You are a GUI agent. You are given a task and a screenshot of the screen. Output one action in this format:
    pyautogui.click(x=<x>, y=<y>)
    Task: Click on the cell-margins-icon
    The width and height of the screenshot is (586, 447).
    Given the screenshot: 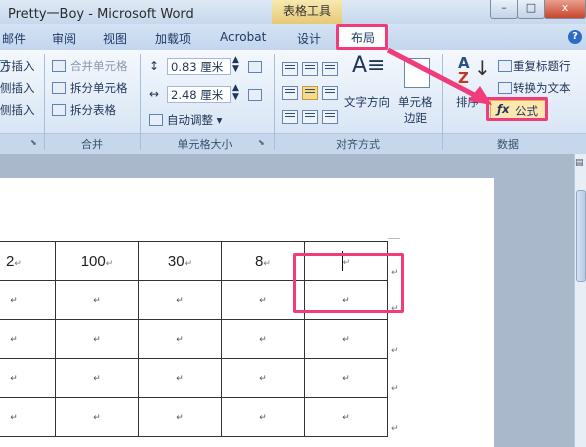 What is the action you would take?
    pyautogui.click(x=417, y=73)
    